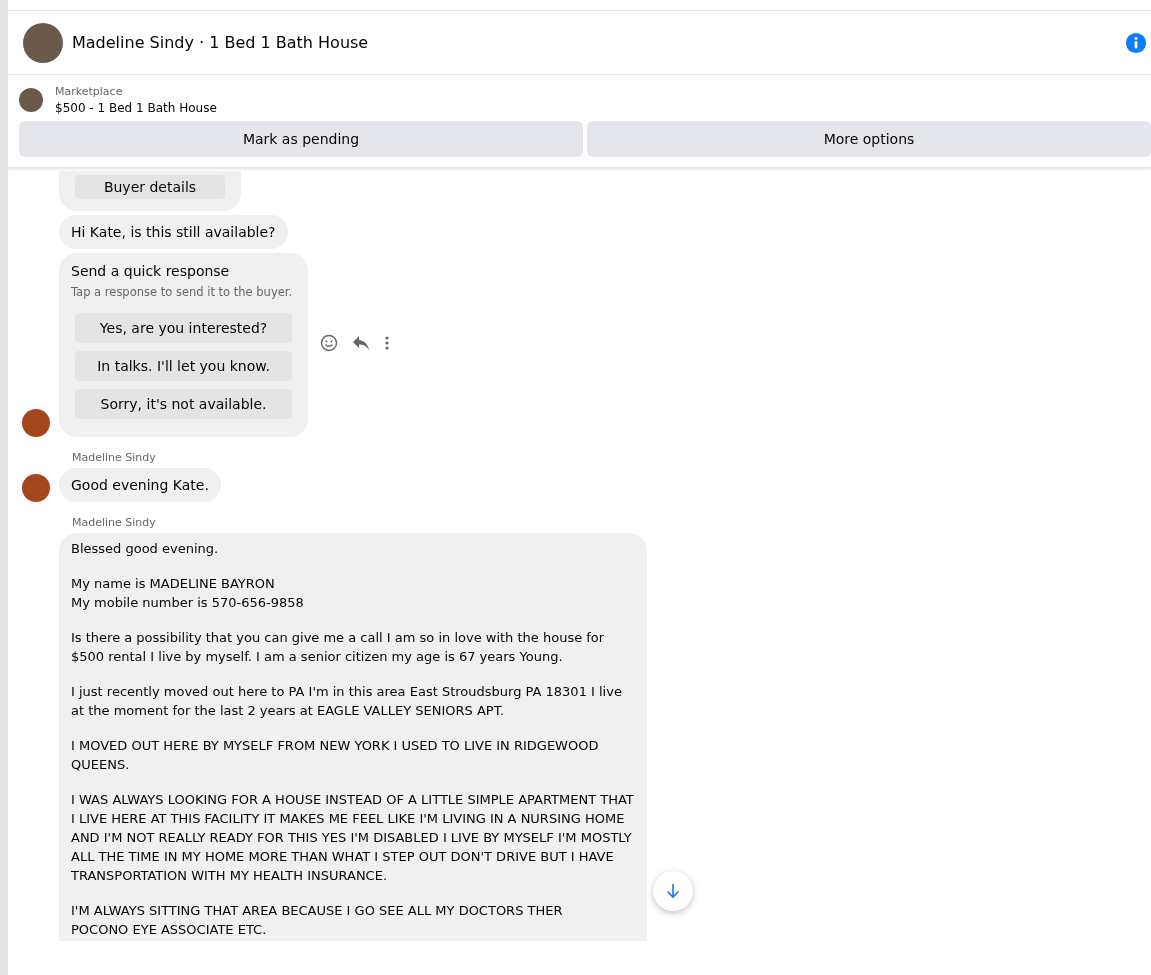 The width and height of the screenshot is (1151, 975). Describe the element at coordinates (361, 343) in the screenshot. I see `reply-icon` at that location.